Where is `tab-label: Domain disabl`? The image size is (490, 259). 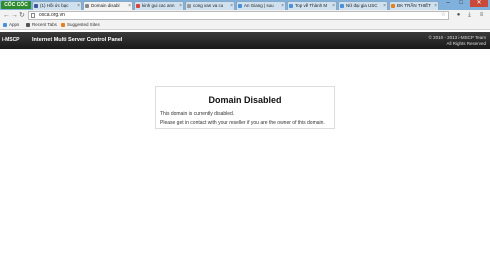
tab-label: Domain disabl is located at coordinates (105, 5).